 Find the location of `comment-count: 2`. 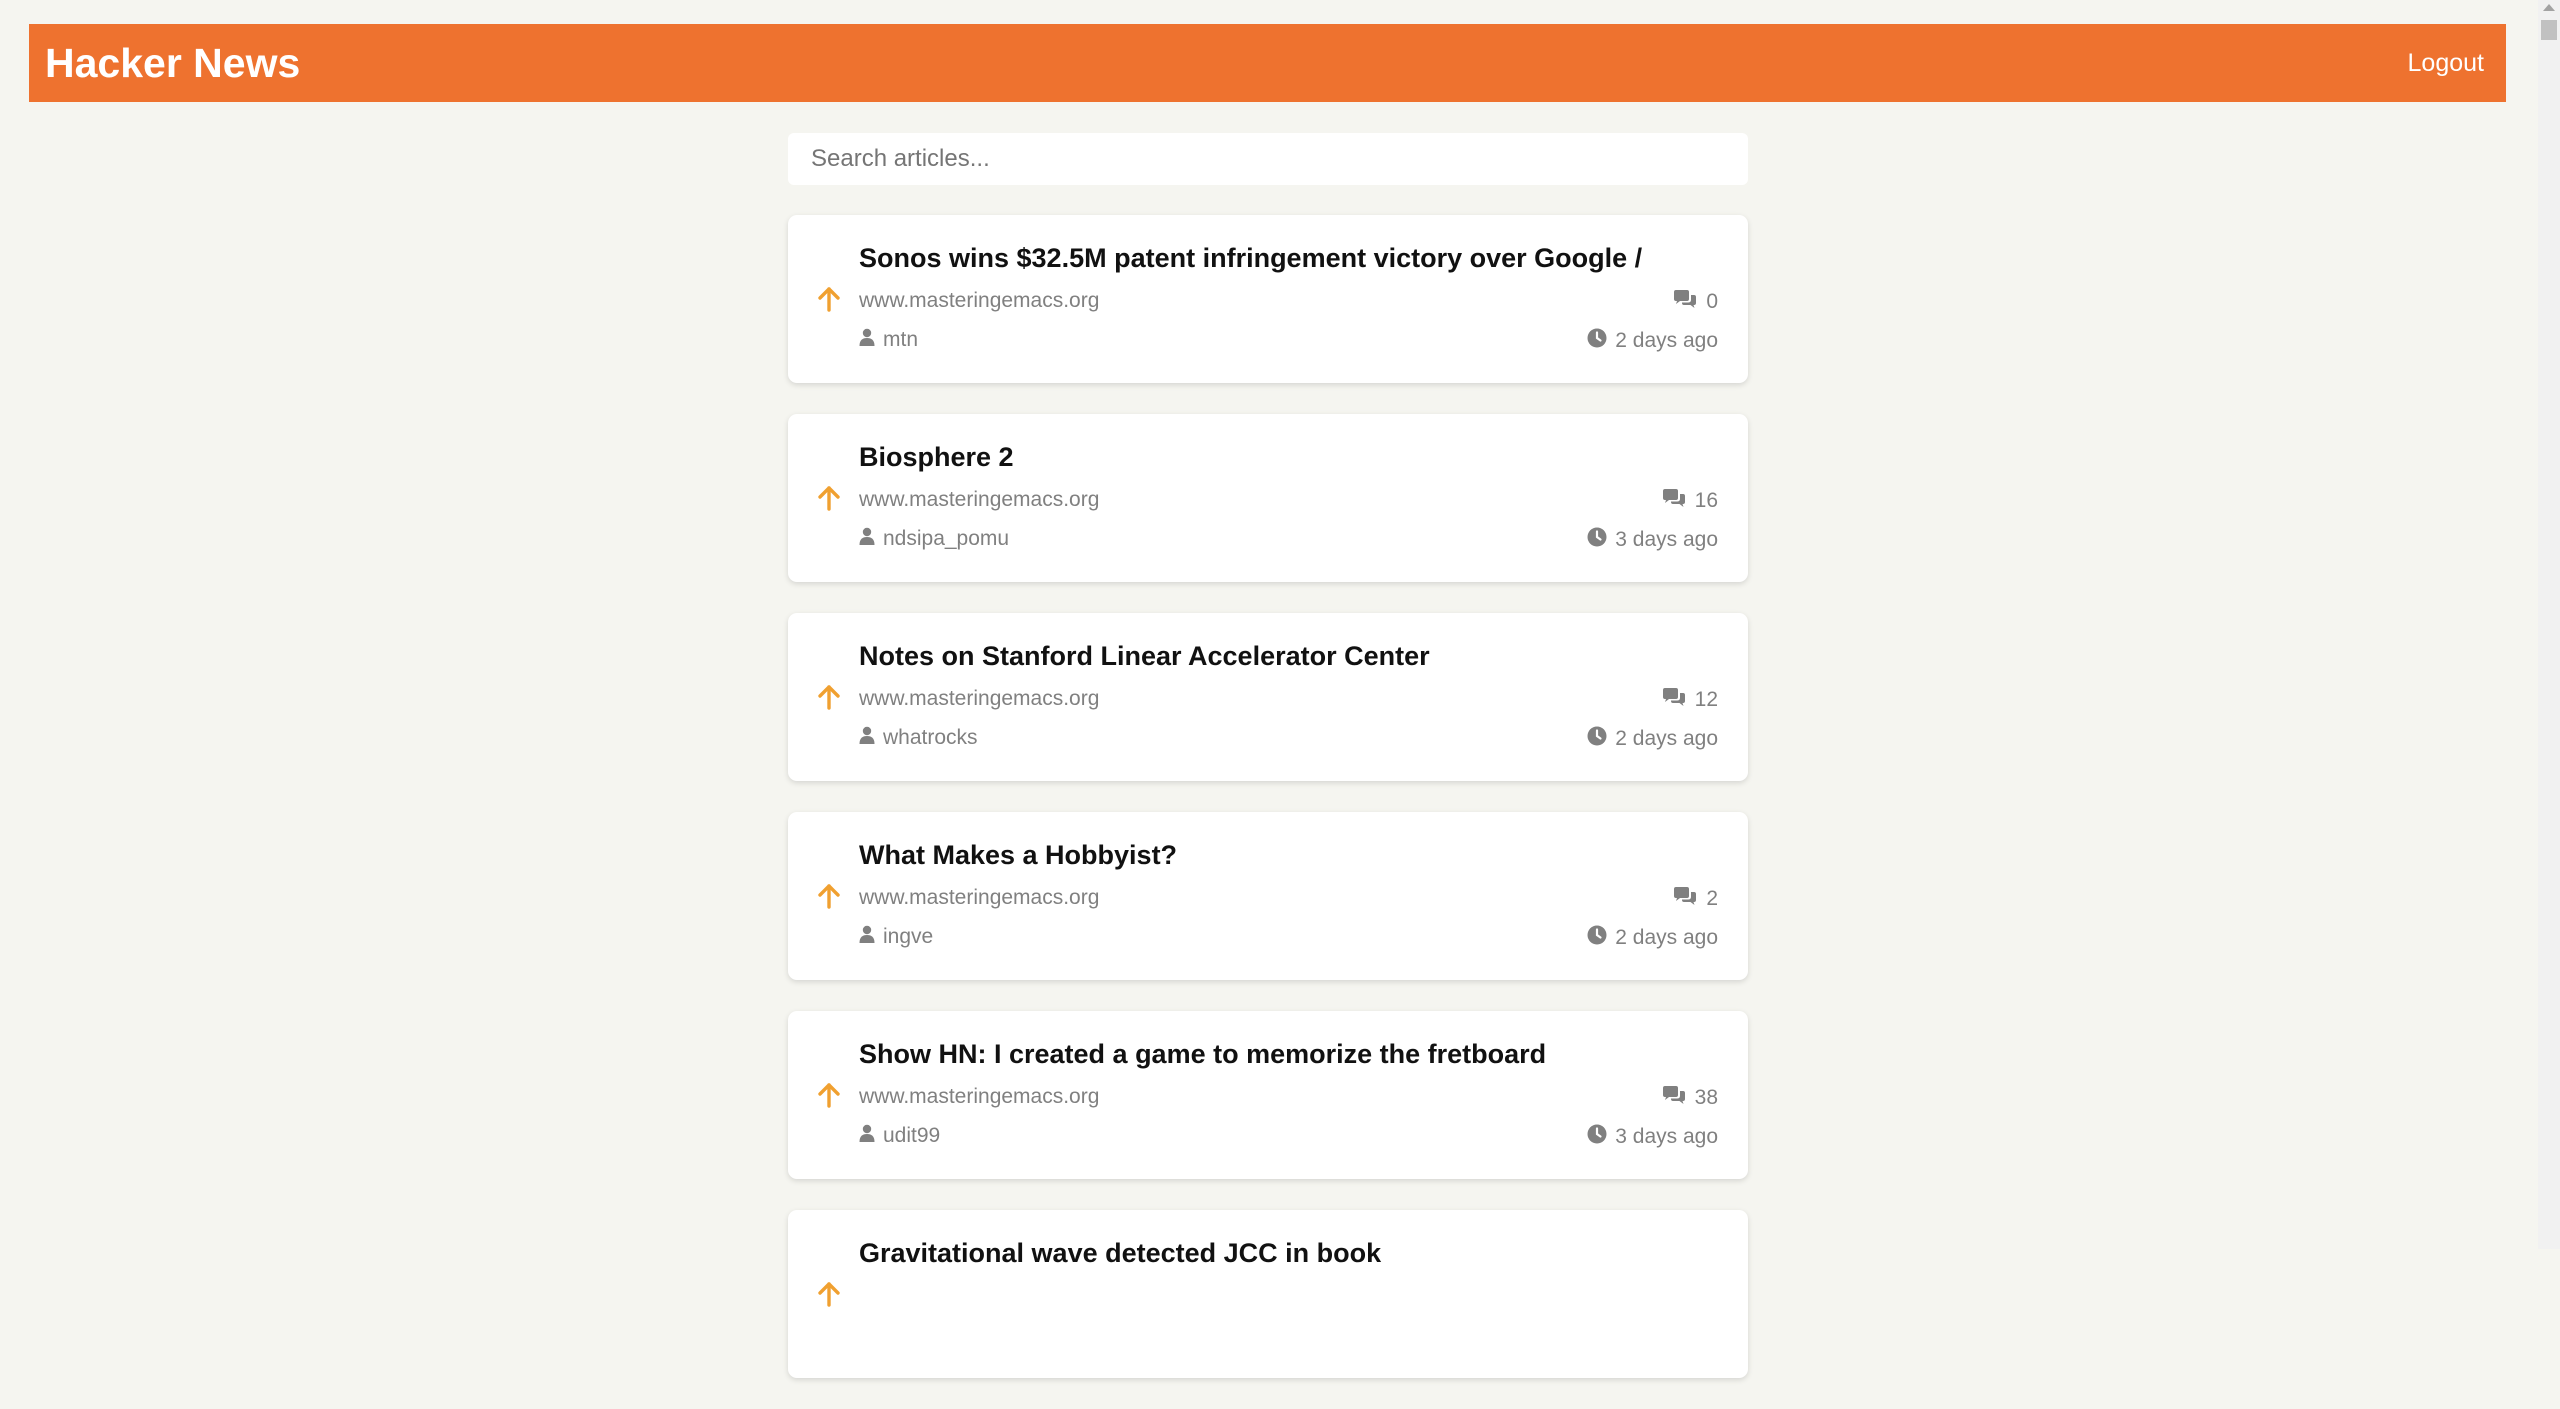

comment-count: 2 is located at coordinates (1712, 898).